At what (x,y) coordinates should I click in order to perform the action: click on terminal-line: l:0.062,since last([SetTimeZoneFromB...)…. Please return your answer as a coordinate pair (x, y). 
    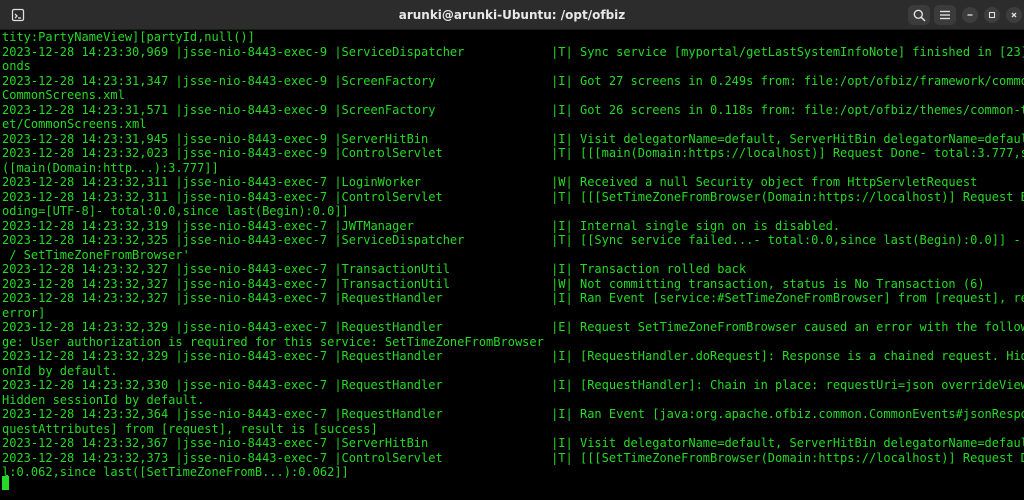
    Looking at the image, I should click on (175, 472).